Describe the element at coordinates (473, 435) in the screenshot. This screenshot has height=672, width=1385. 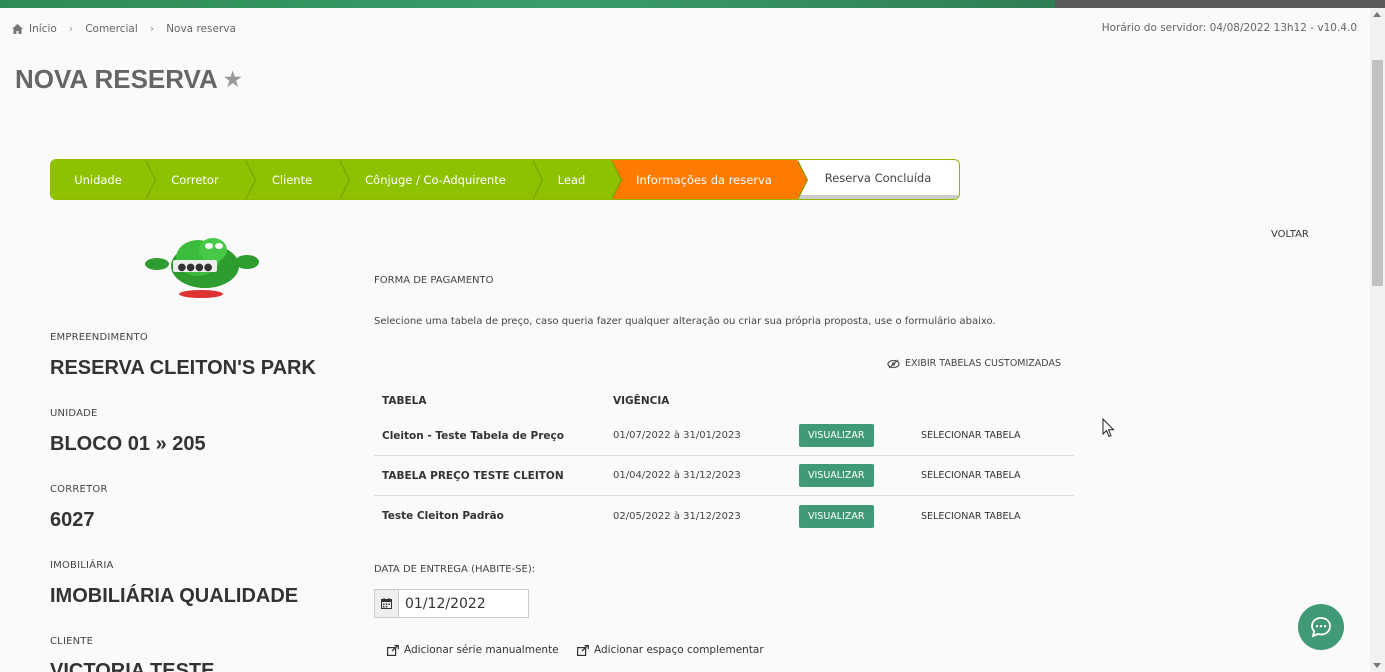
I see `row-name: Cleiton - Teste Tabela de Preço` at that location.